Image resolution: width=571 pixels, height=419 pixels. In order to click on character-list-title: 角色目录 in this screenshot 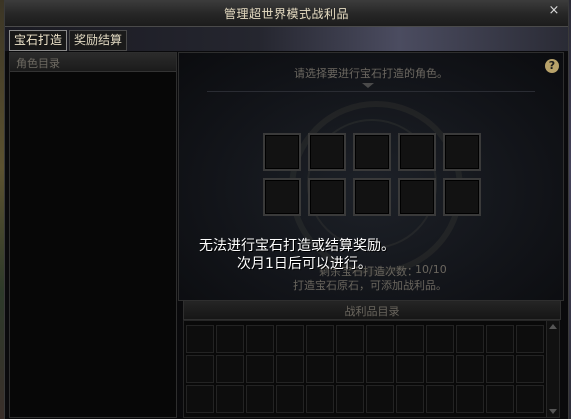, I will do `click(38, 63)`.